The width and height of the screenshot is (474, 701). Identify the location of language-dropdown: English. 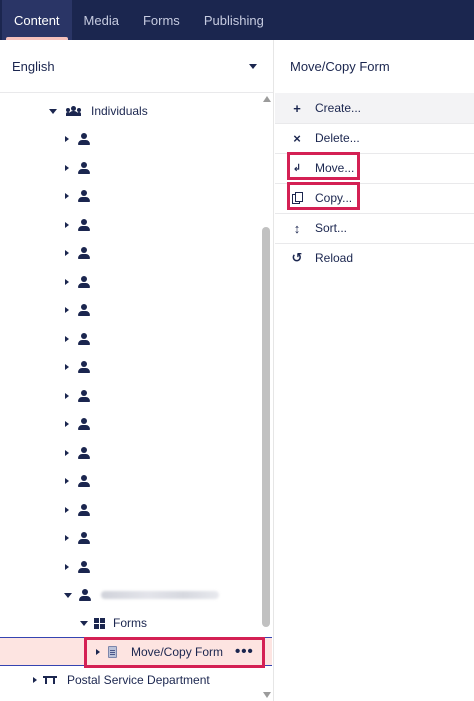
(136, 66).